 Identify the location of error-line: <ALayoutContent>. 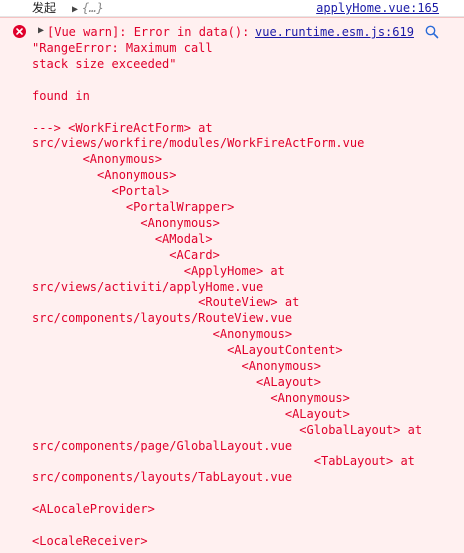
(187, 350).